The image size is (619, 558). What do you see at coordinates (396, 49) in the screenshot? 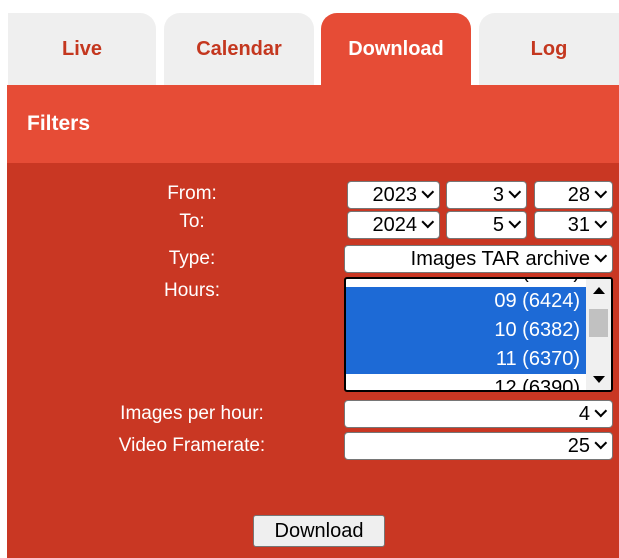
I see `tab-download: Download` at bounding box center [396, 49].